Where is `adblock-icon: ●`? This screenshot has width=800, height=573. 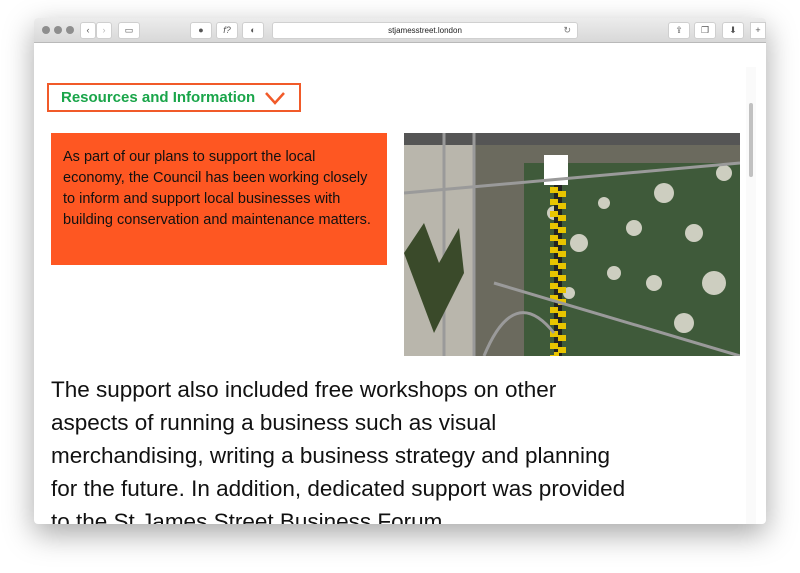 adblock-icon: ● is located at coordinates (201, 30).